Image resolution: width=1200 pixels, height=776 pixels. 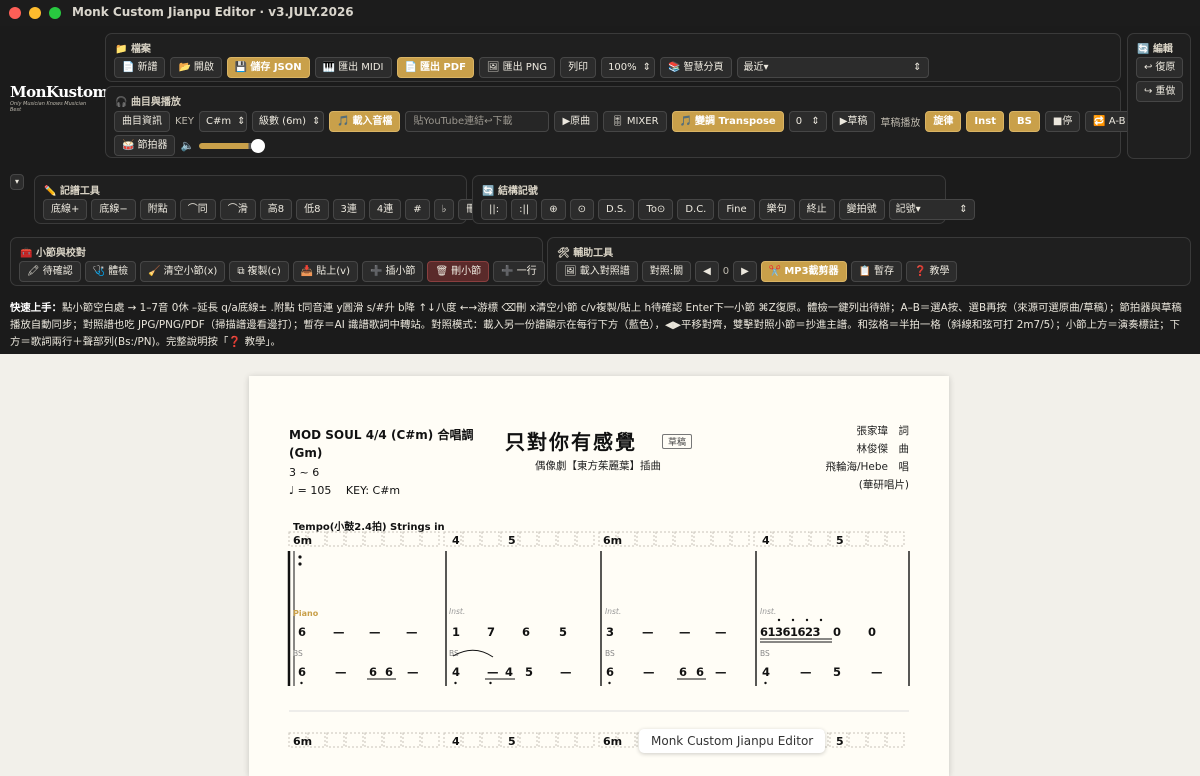 I want to click on melody-note: 1, so click(x=456, y=632).